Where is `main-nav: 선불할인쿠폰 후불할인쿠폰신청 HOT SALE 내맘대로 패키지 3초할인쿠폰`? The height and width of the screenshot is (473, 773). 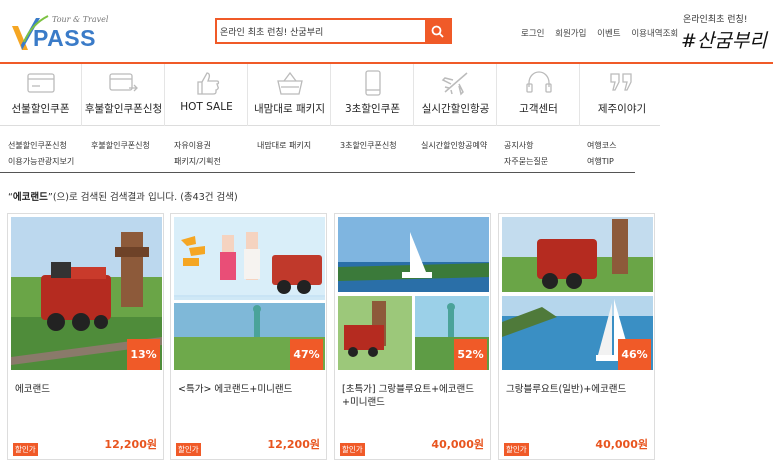
main-nav: 선불할인쿠폰 후불할인쿠폰신청 HOT SALE 내맘대로 패키지 3초할인쿠폰 is located at coordinates (330, 95).